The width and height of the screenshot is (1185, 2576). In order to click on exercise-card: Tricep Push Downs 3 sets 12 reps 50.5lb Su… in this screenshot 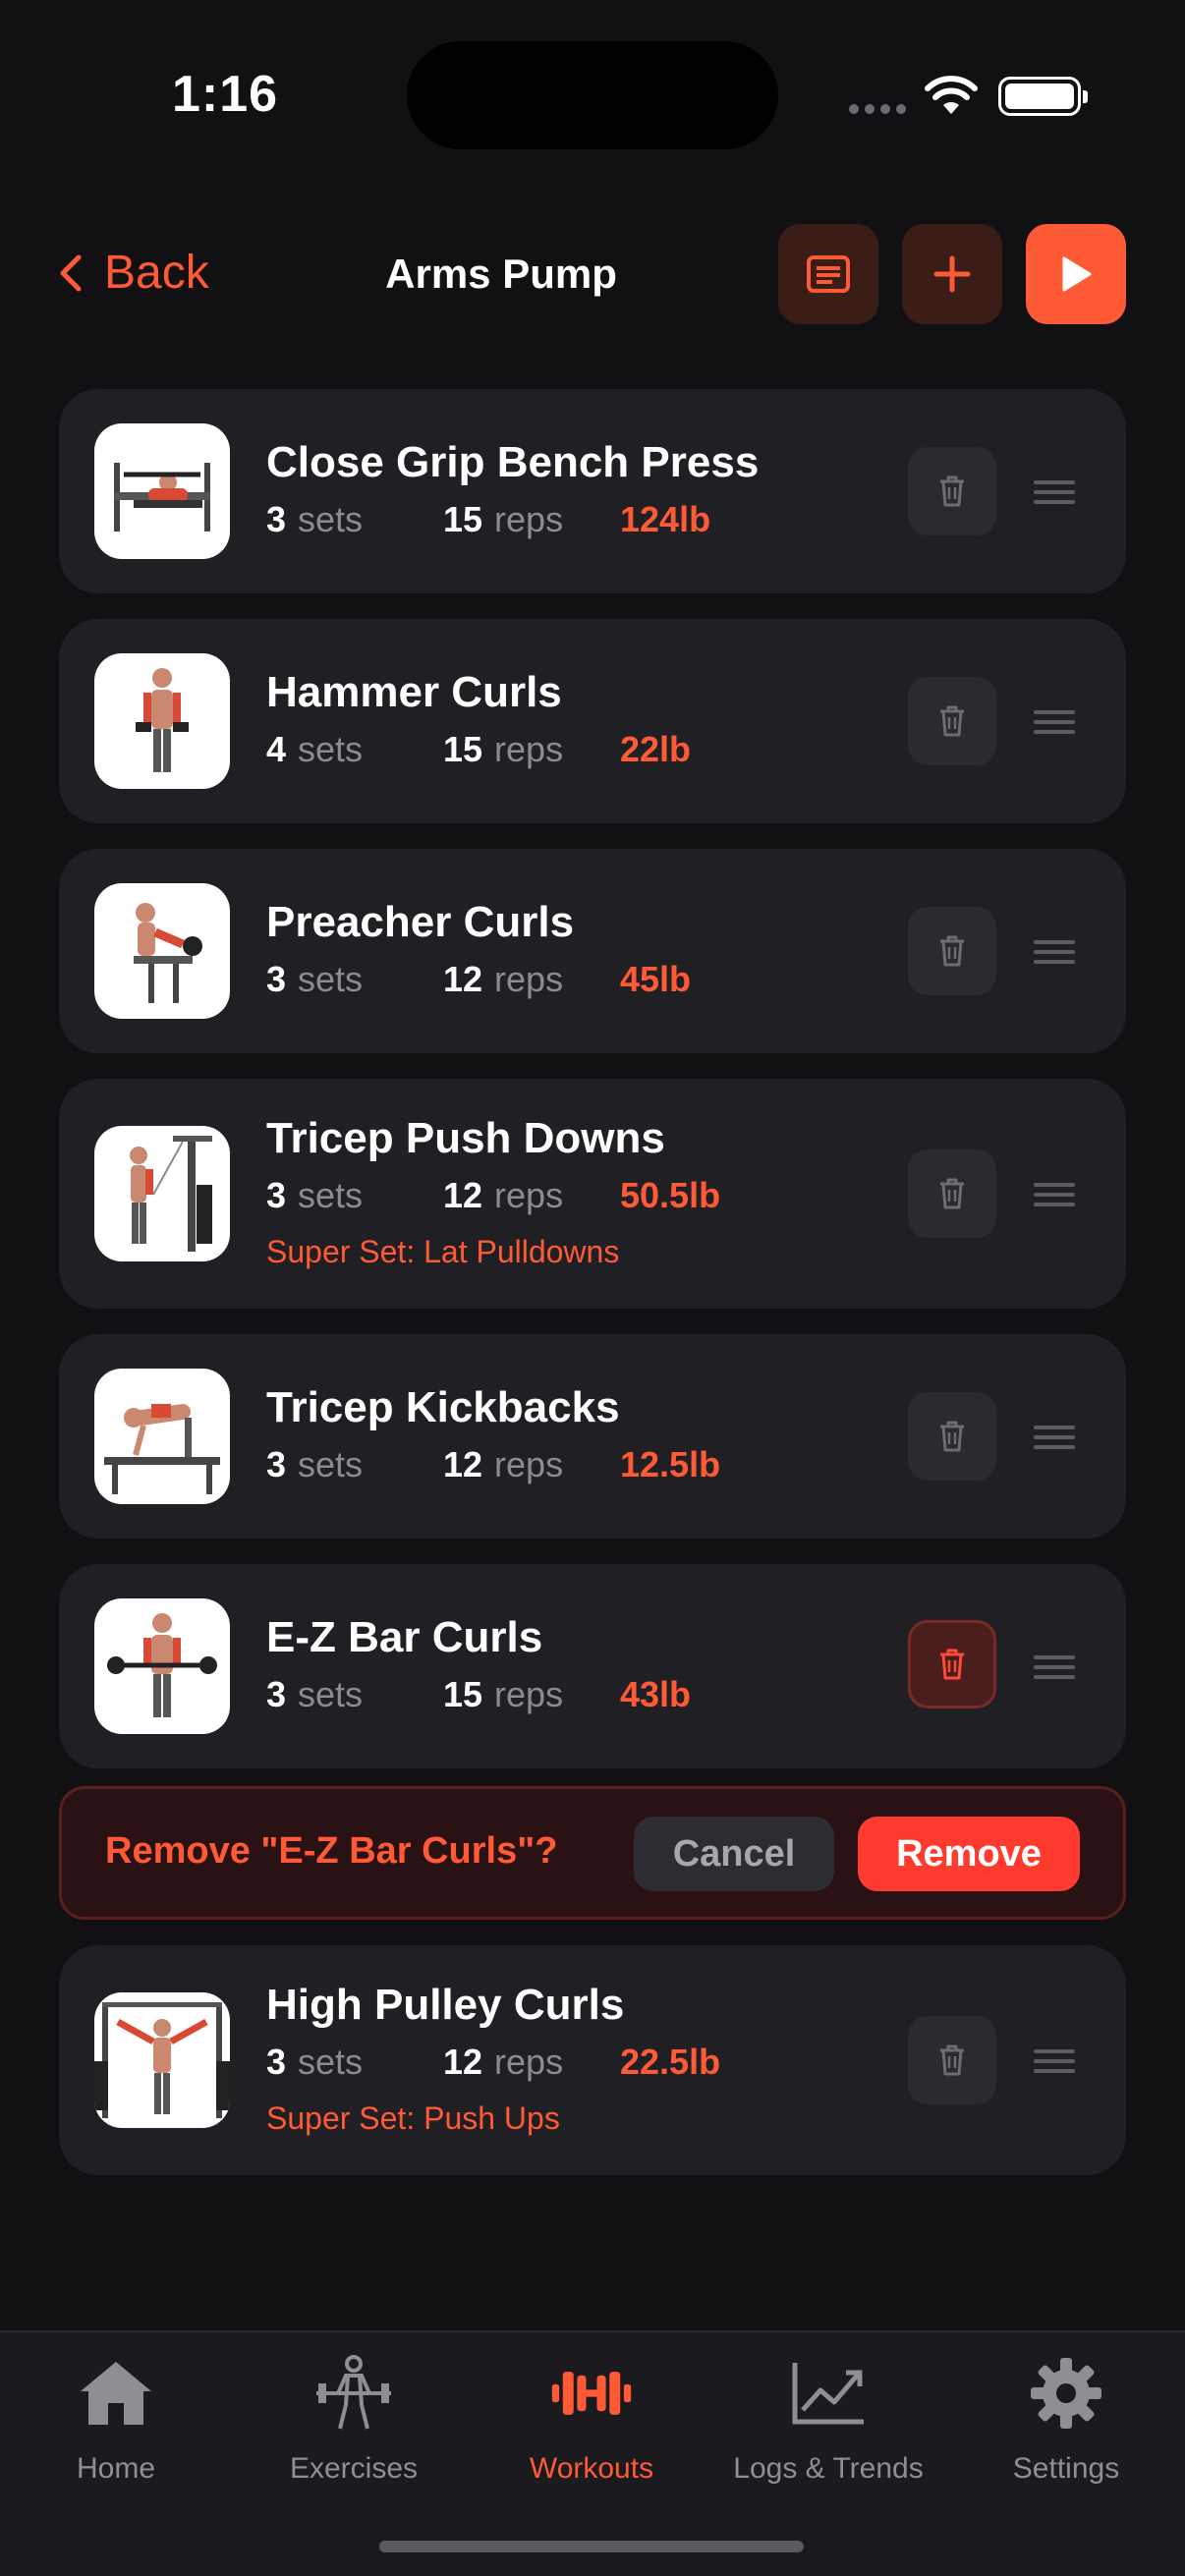, I will do `click(592, 1194)`.